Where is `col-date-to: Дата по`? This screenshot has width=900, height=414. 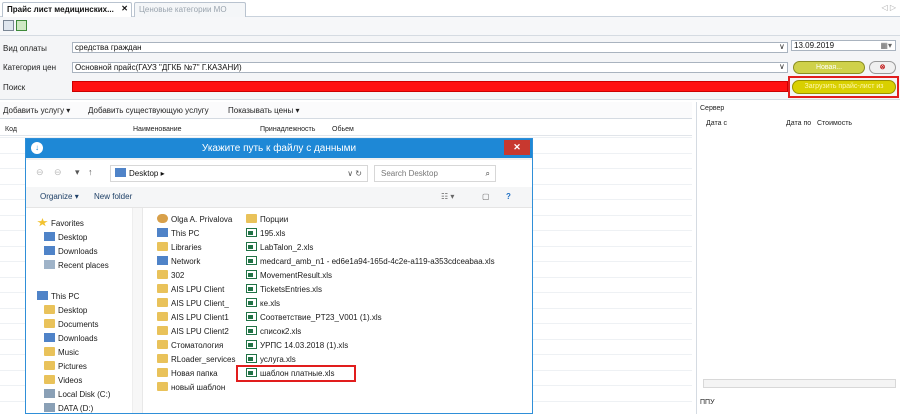 col-date-to: Дата по is located at coordinates (798, 123).